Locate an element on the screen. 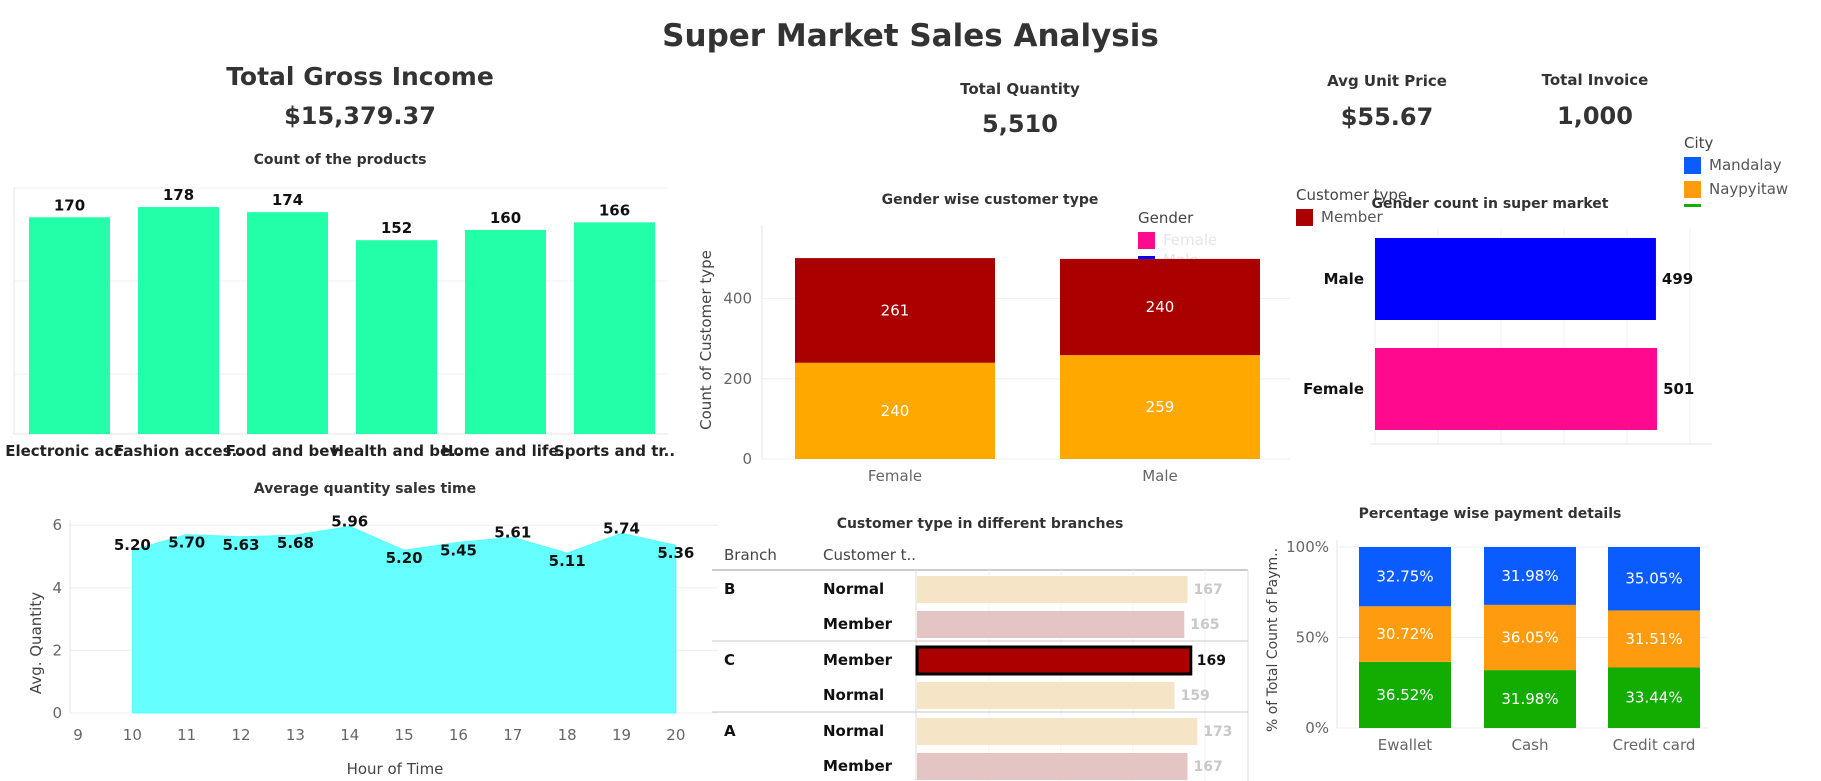 The width and height of the screenshot is (1821, 781). x-tick-label: 10 is located at coordinates (132, 735).